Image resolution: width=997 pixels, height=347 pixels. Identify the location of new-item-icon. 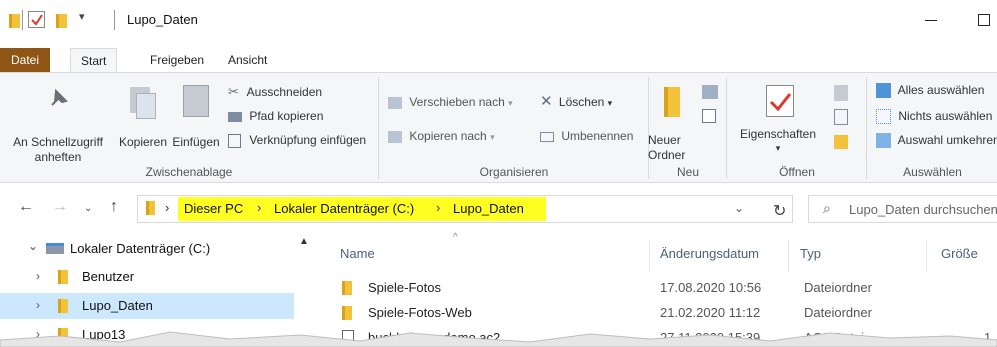
(710, 92).